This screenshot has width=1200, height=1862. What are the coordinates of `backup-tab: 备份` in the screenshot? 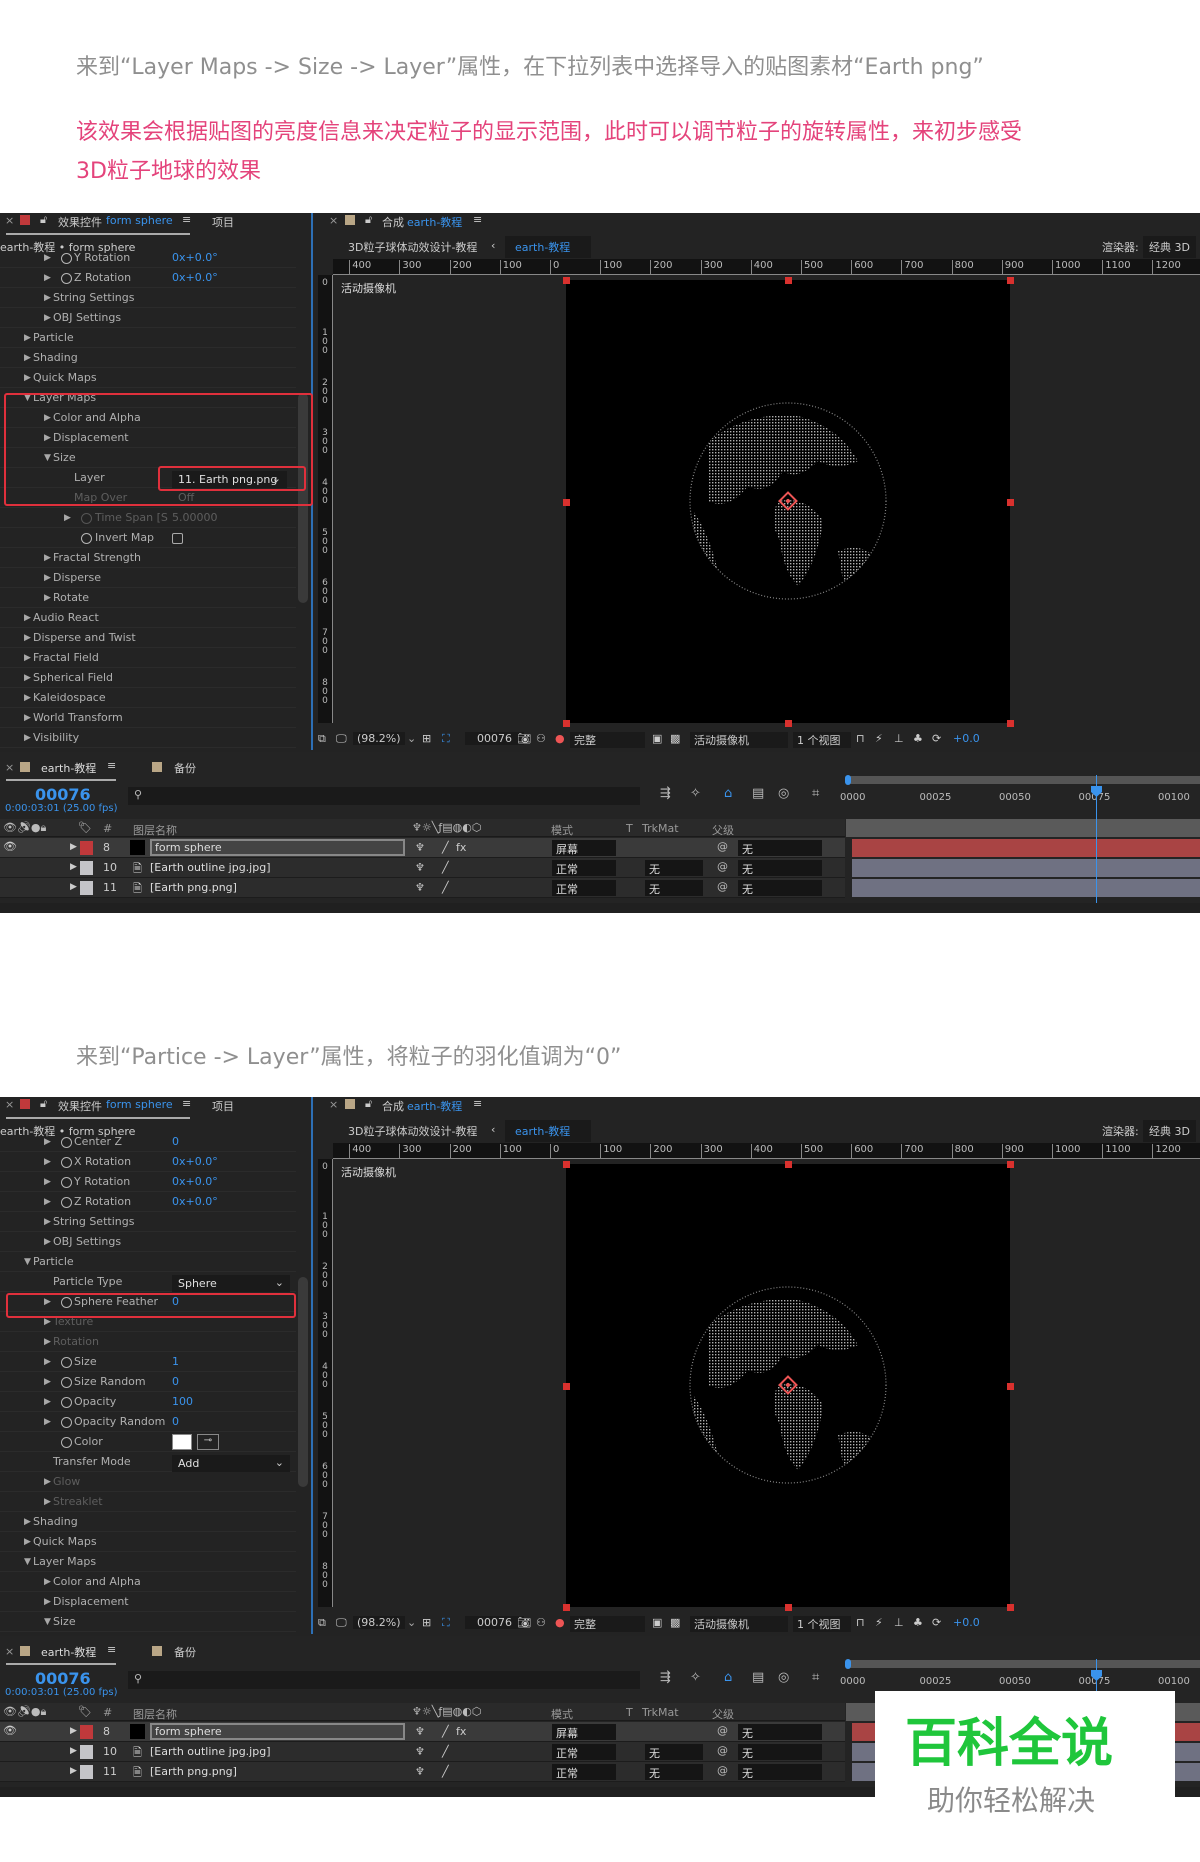 It's located at (185, 768).